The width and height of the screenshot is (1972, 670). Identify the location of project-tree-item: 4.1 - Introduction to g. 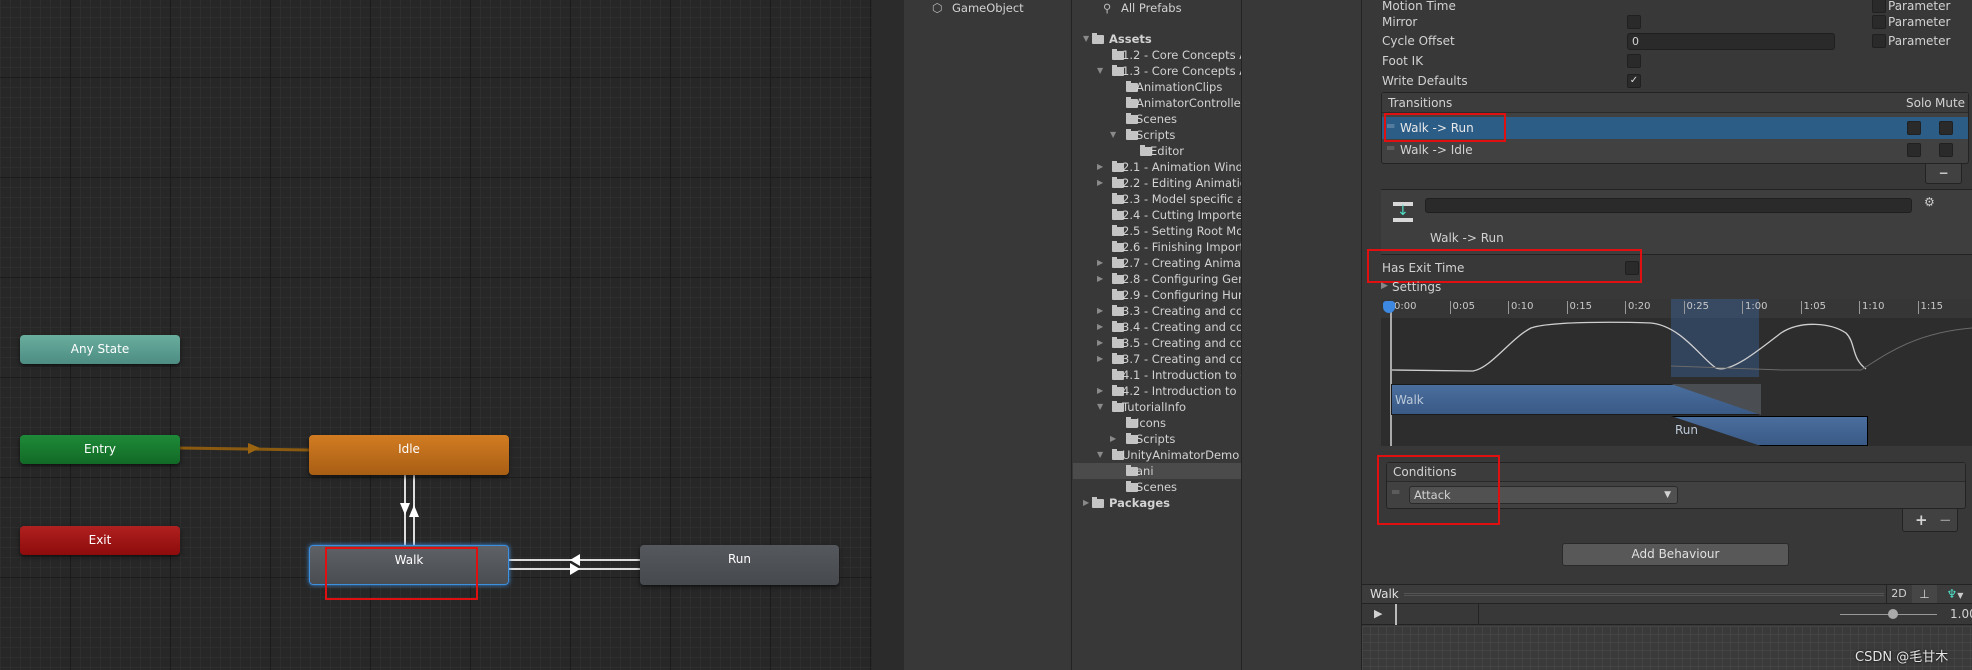
(1157, 375).